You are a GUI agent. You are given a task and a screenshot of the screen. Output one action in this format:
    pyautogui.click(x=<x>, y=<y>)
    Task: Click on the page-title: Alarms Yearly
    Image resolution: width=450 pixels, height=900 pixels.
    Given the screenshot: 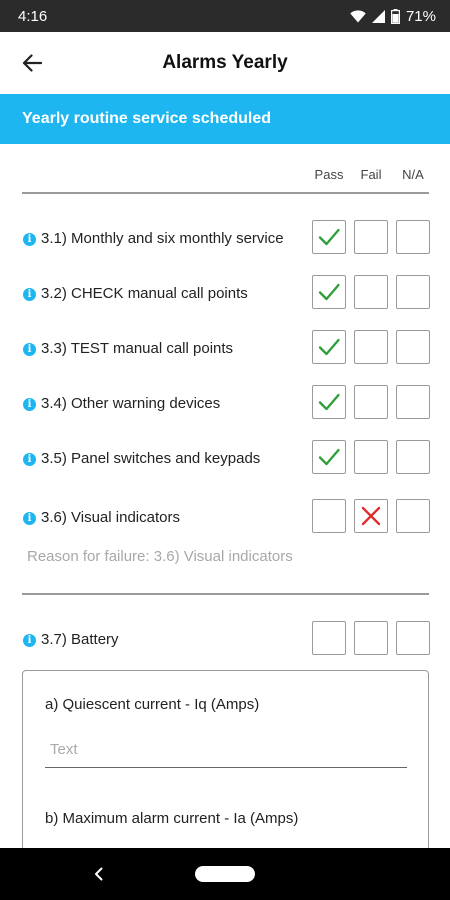 What is the action you would take?
    pyautogui.click(x=225, y=62)
    